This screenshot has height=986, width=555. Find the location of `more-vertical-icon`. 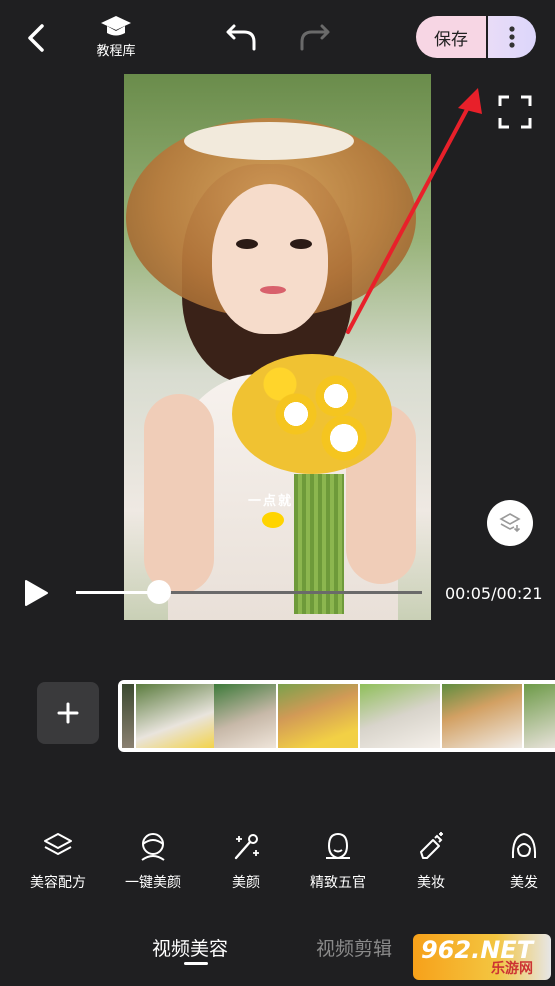

more-vertical-icon is located at coordinates (512, 37).